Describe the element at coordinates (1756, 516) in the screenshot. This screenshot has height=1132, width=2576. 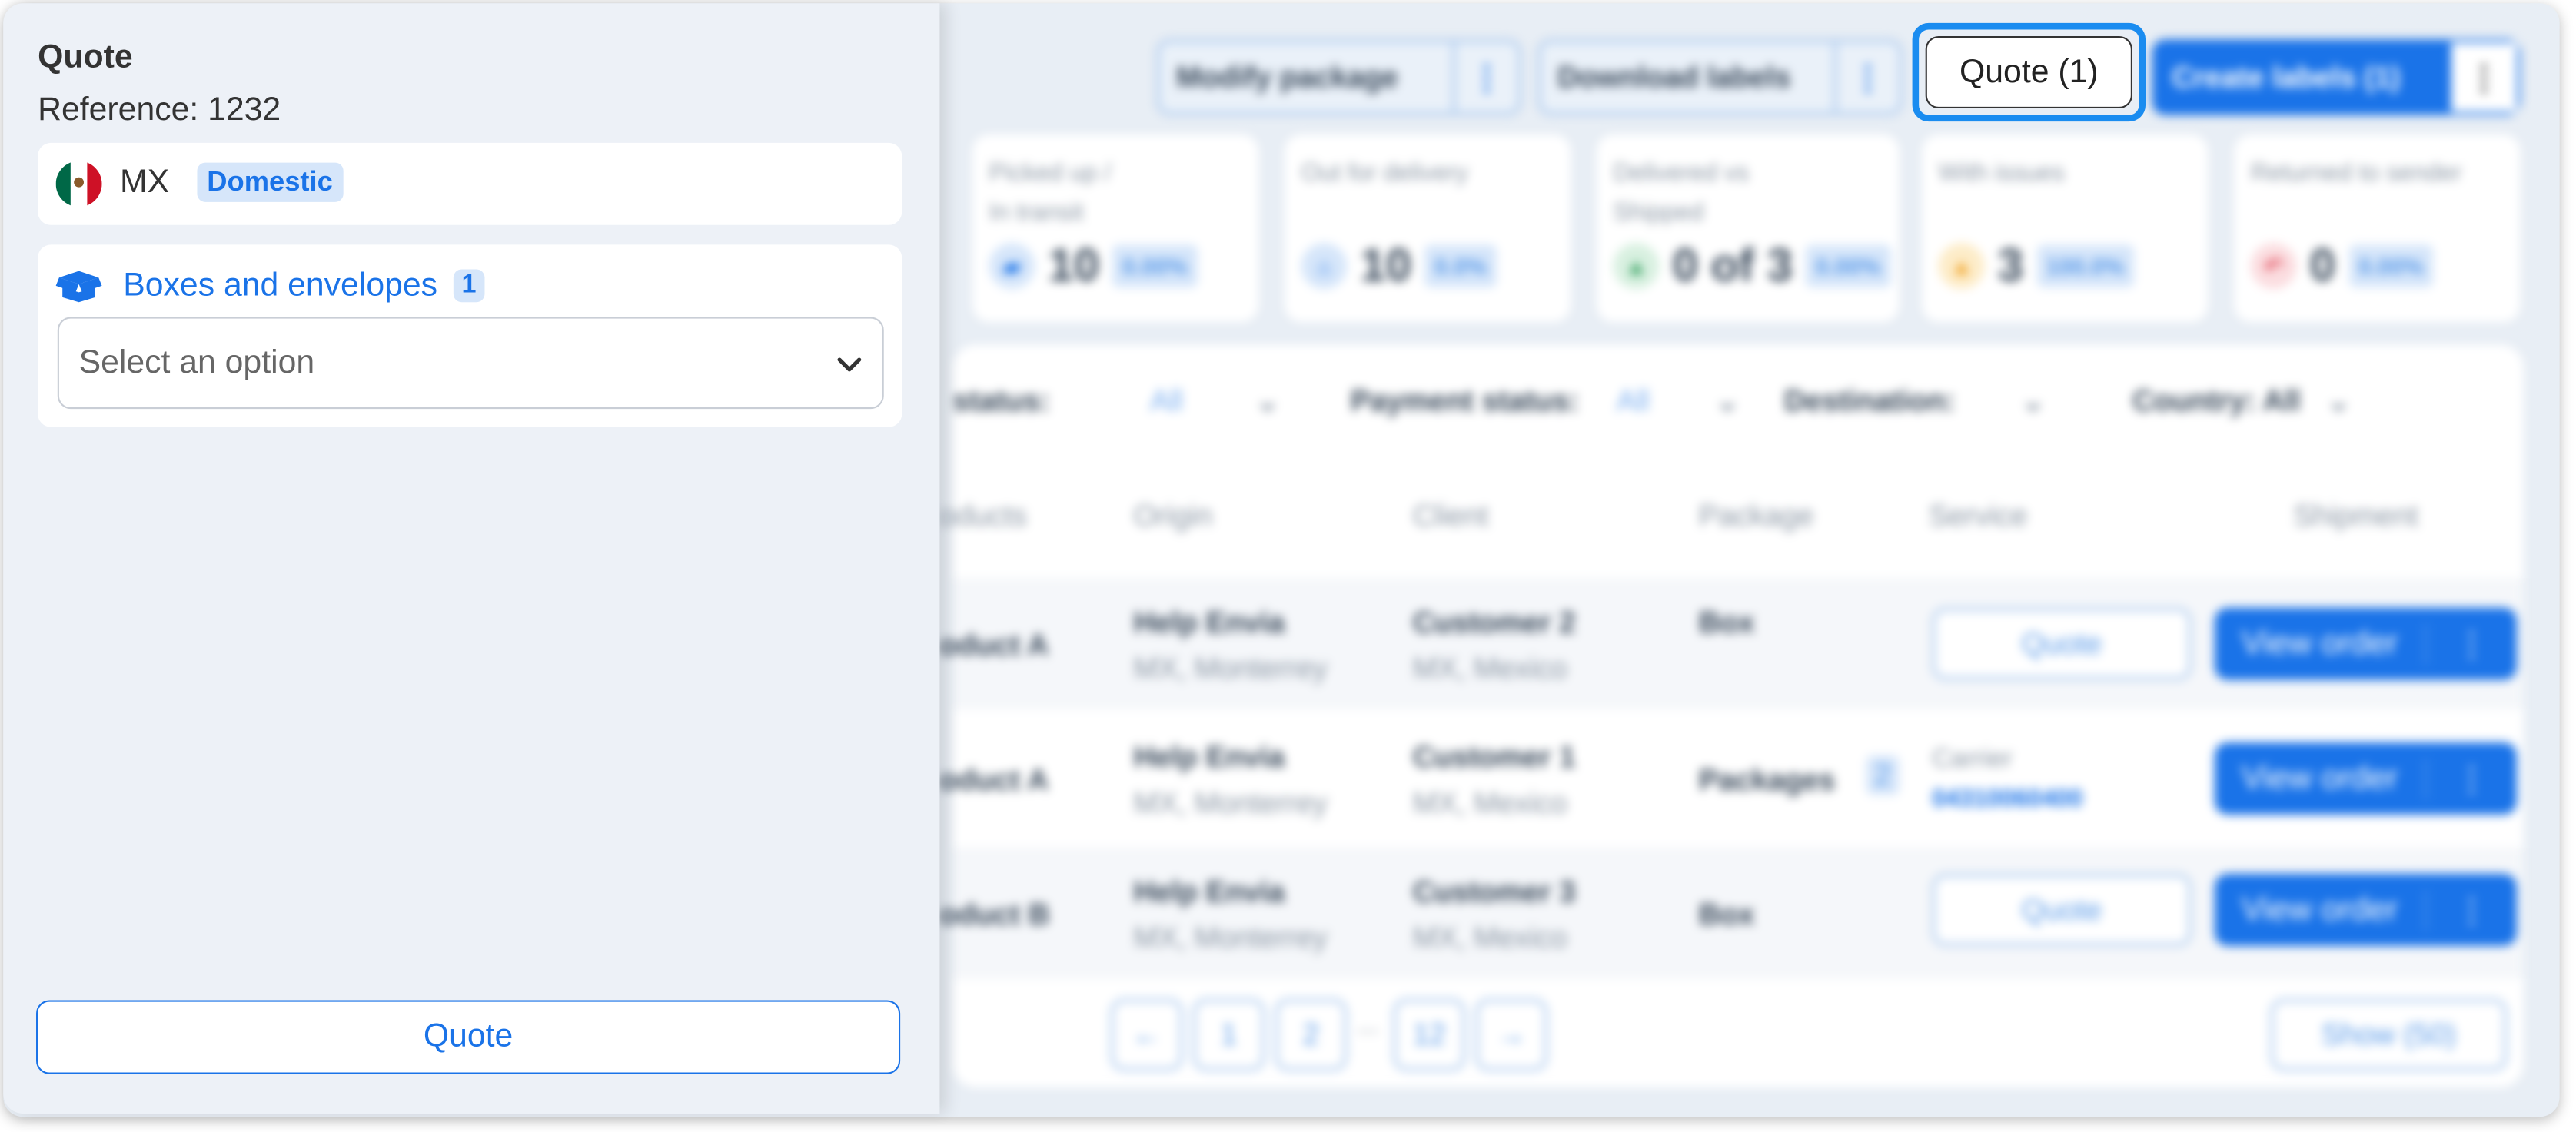
I see `column-header-package: Package` at that location.